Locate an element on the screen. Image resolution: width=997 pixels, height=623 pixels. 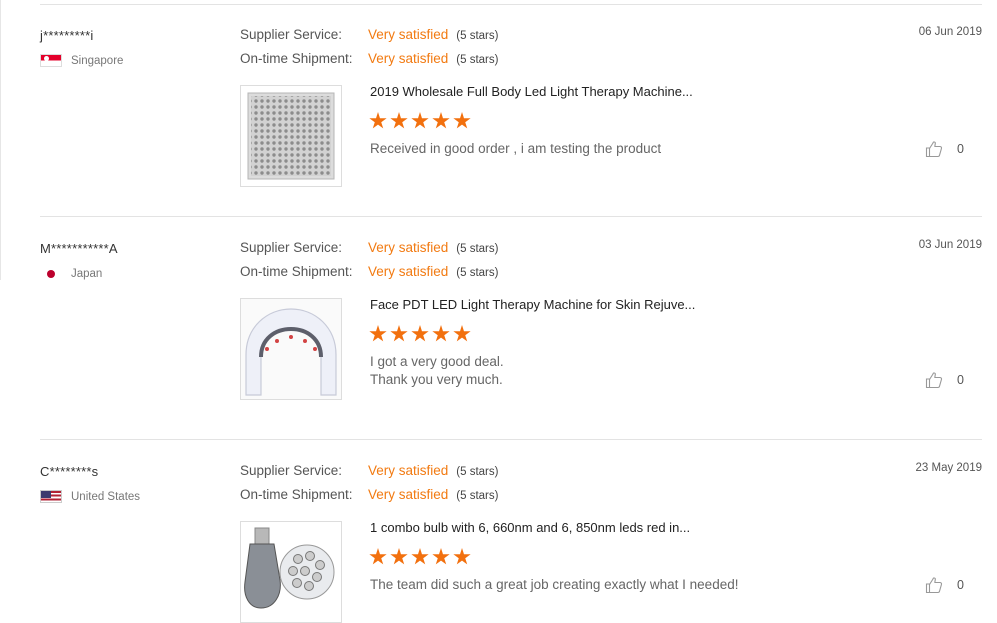
page-left-border is located at coordinates (0, 140).